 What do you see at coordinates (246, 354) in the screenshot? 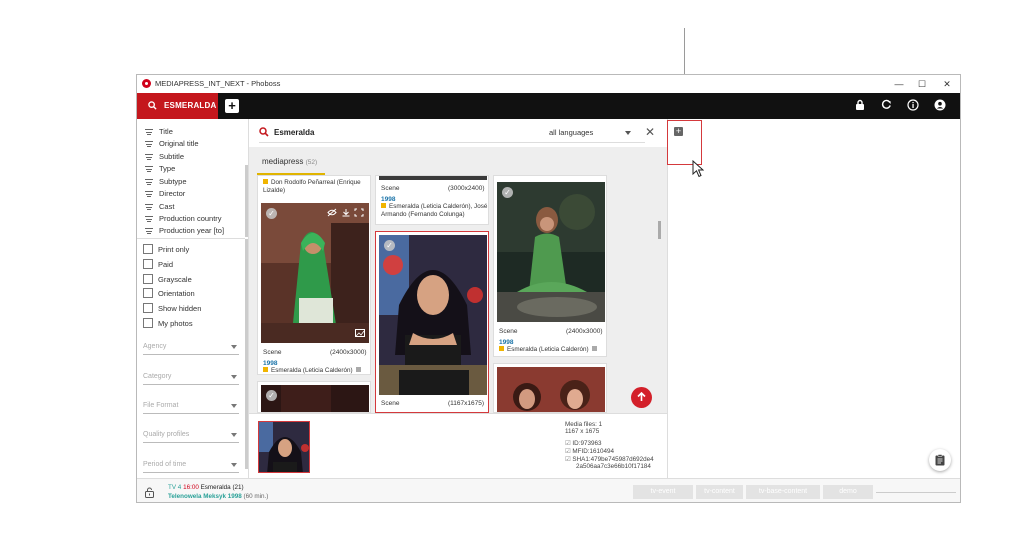
I see `sidebar-options-scrollbar` at bounding box center [246, 354].